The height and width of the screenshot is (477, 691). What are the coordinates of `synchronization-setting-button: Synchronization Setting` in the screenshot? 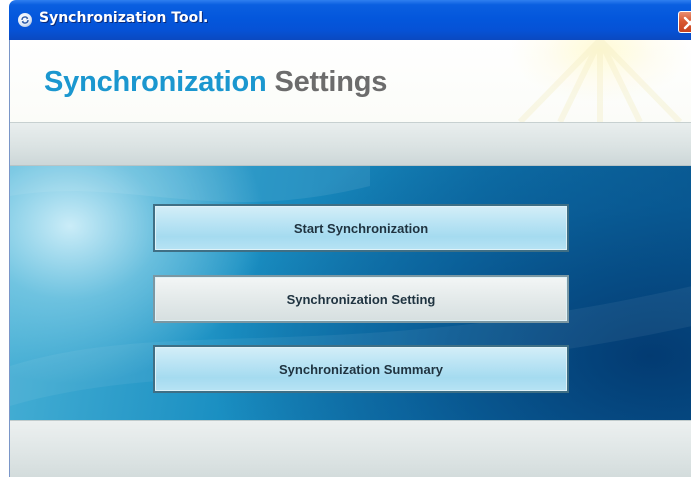 It's located at (361, 299).